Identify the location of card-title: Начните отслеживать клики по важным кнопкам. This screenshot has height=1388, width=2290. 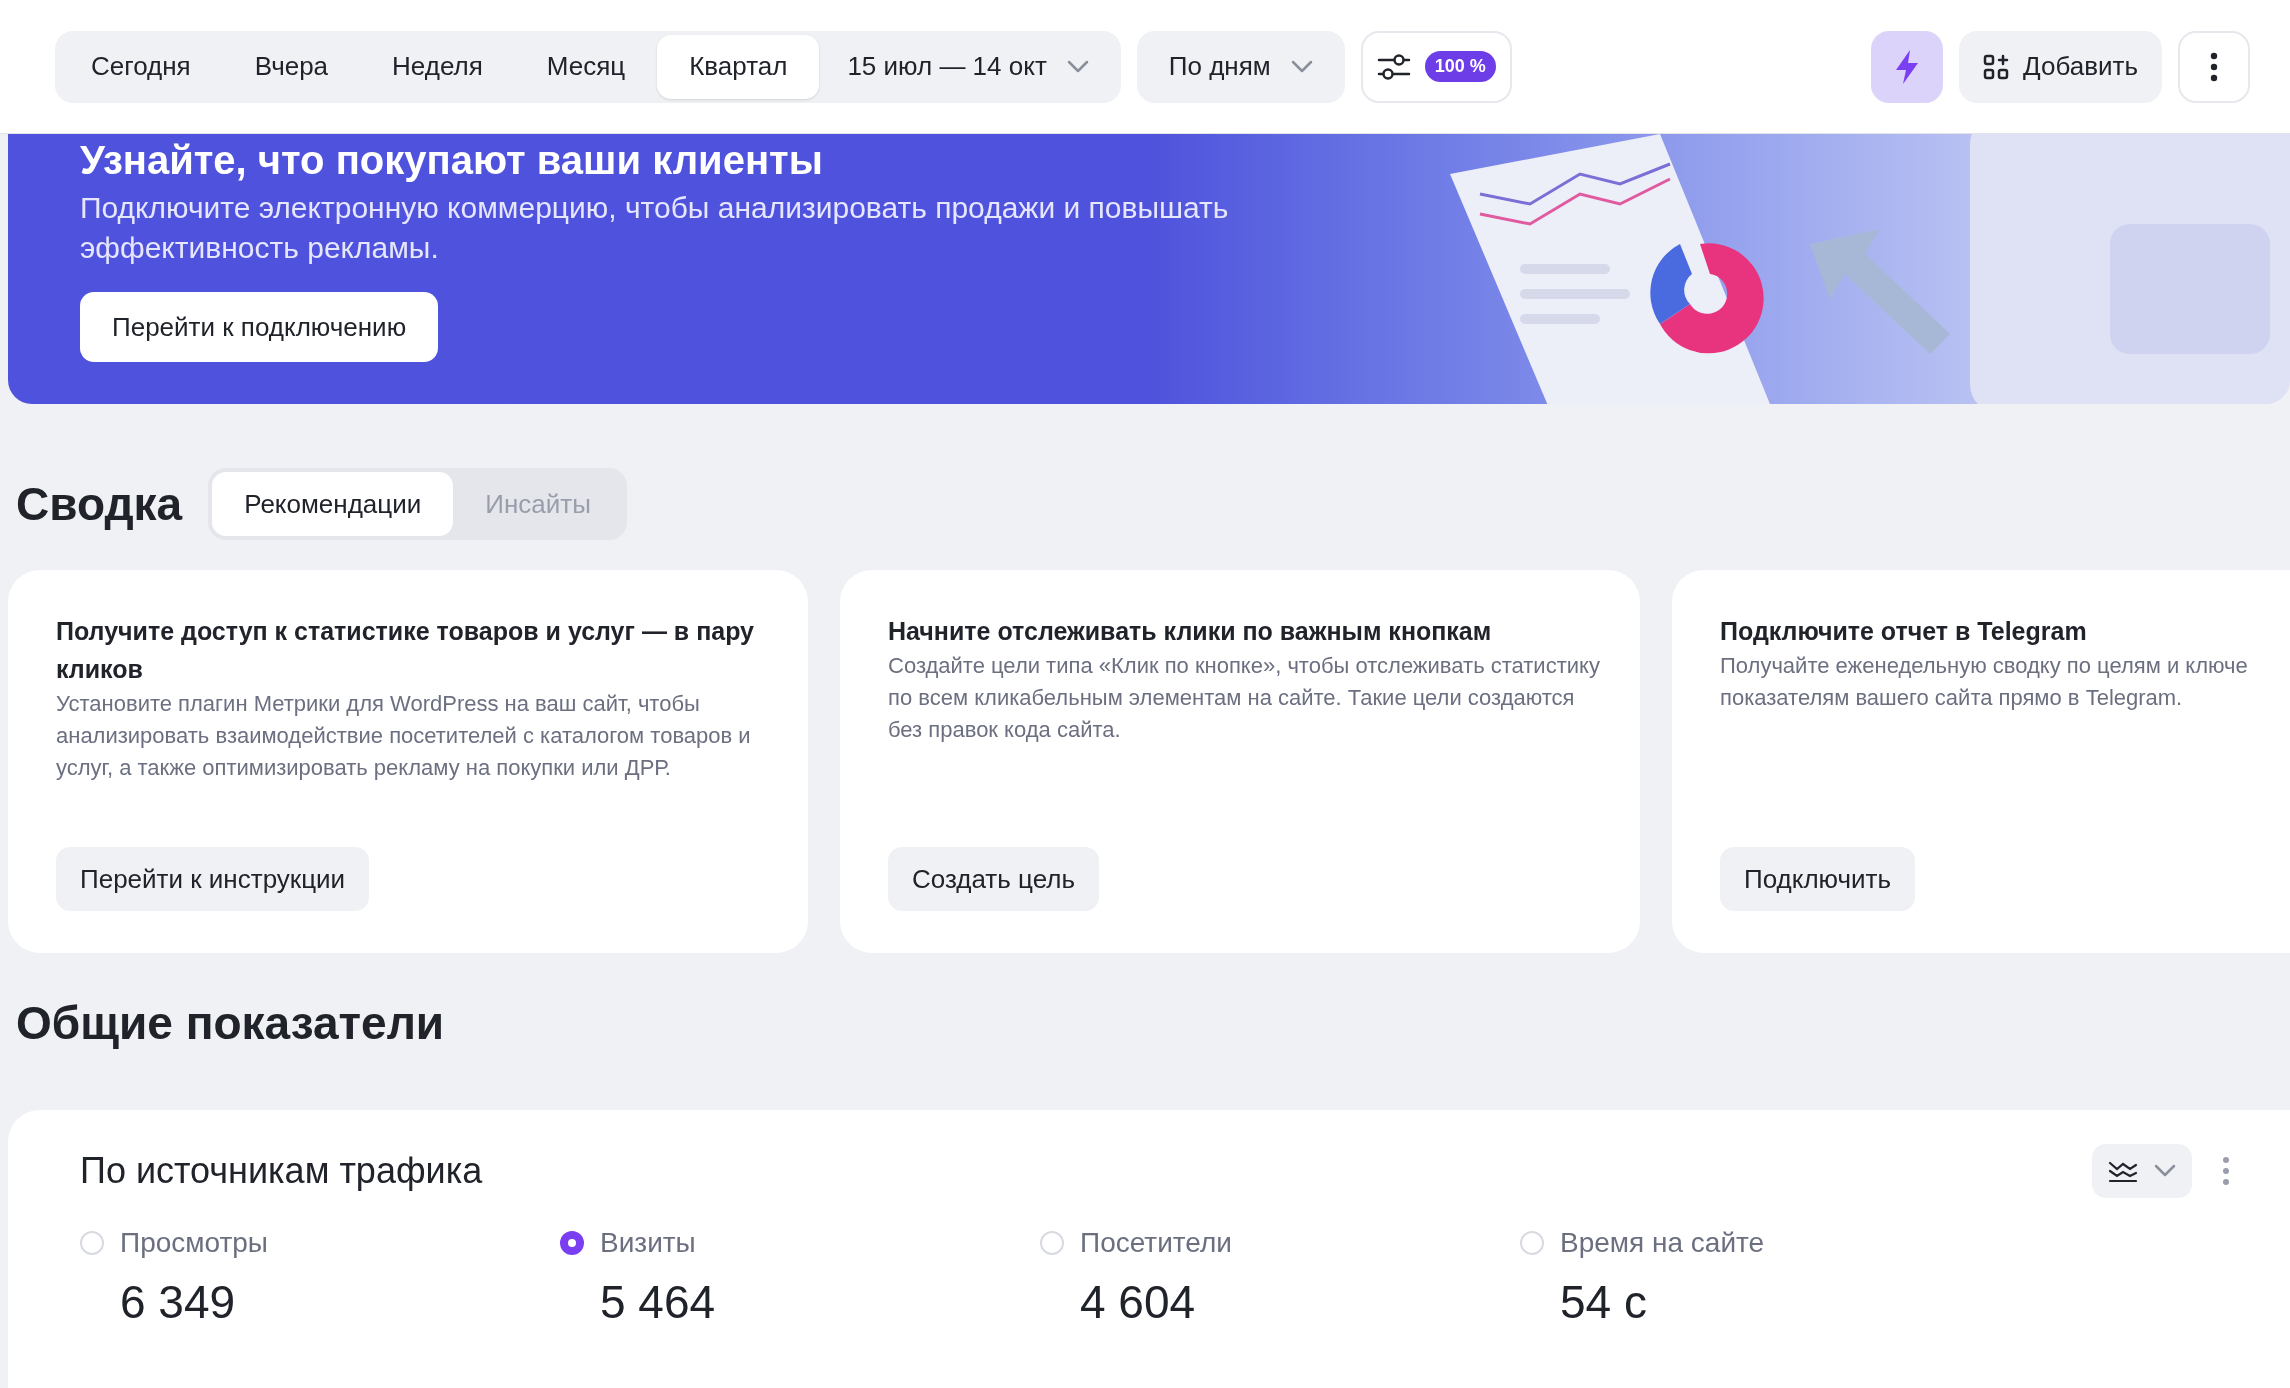
(1190, 631).